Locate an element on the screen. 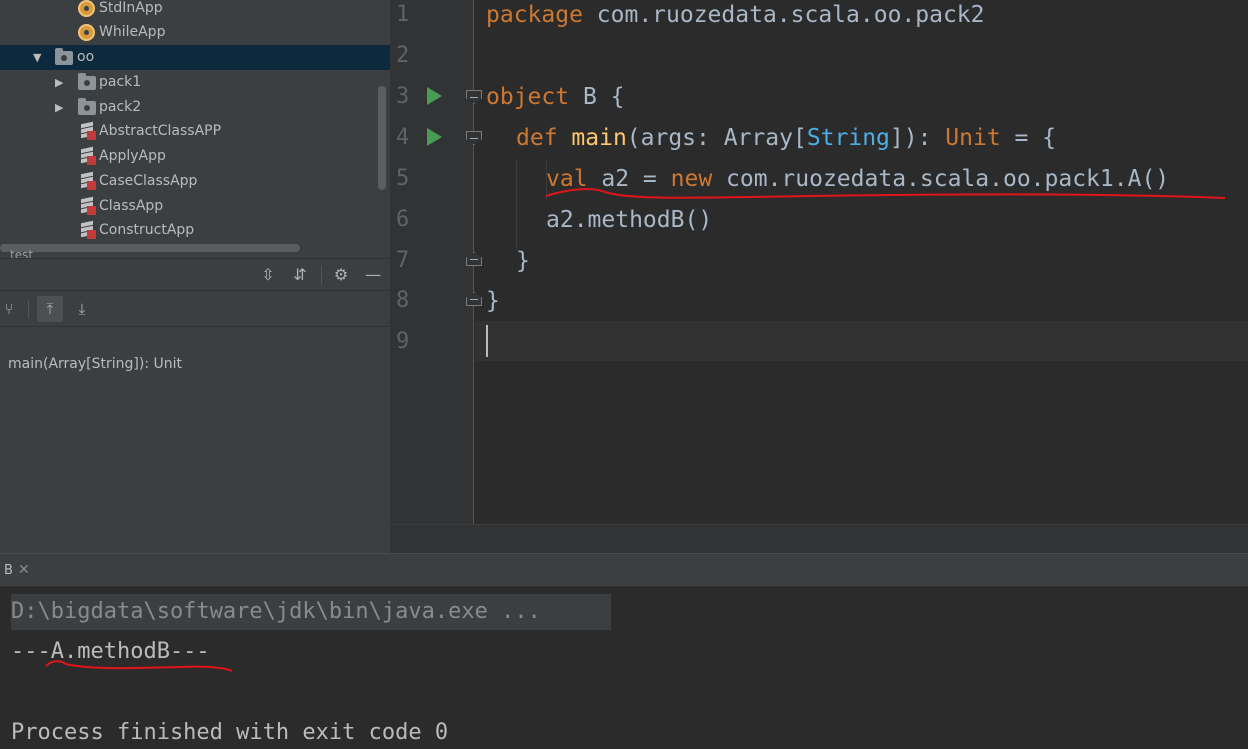 This screenshot has height=749, width=1248. code-line-8: } is located at coordinates (493, 301).